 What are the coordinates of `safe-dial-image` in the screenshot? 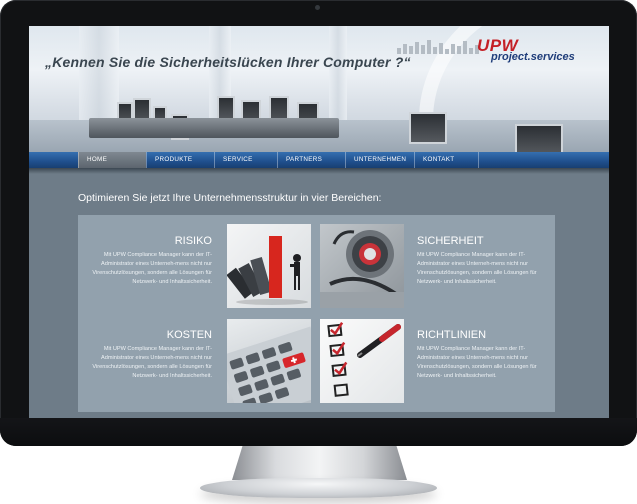 It's located at (362, 266).